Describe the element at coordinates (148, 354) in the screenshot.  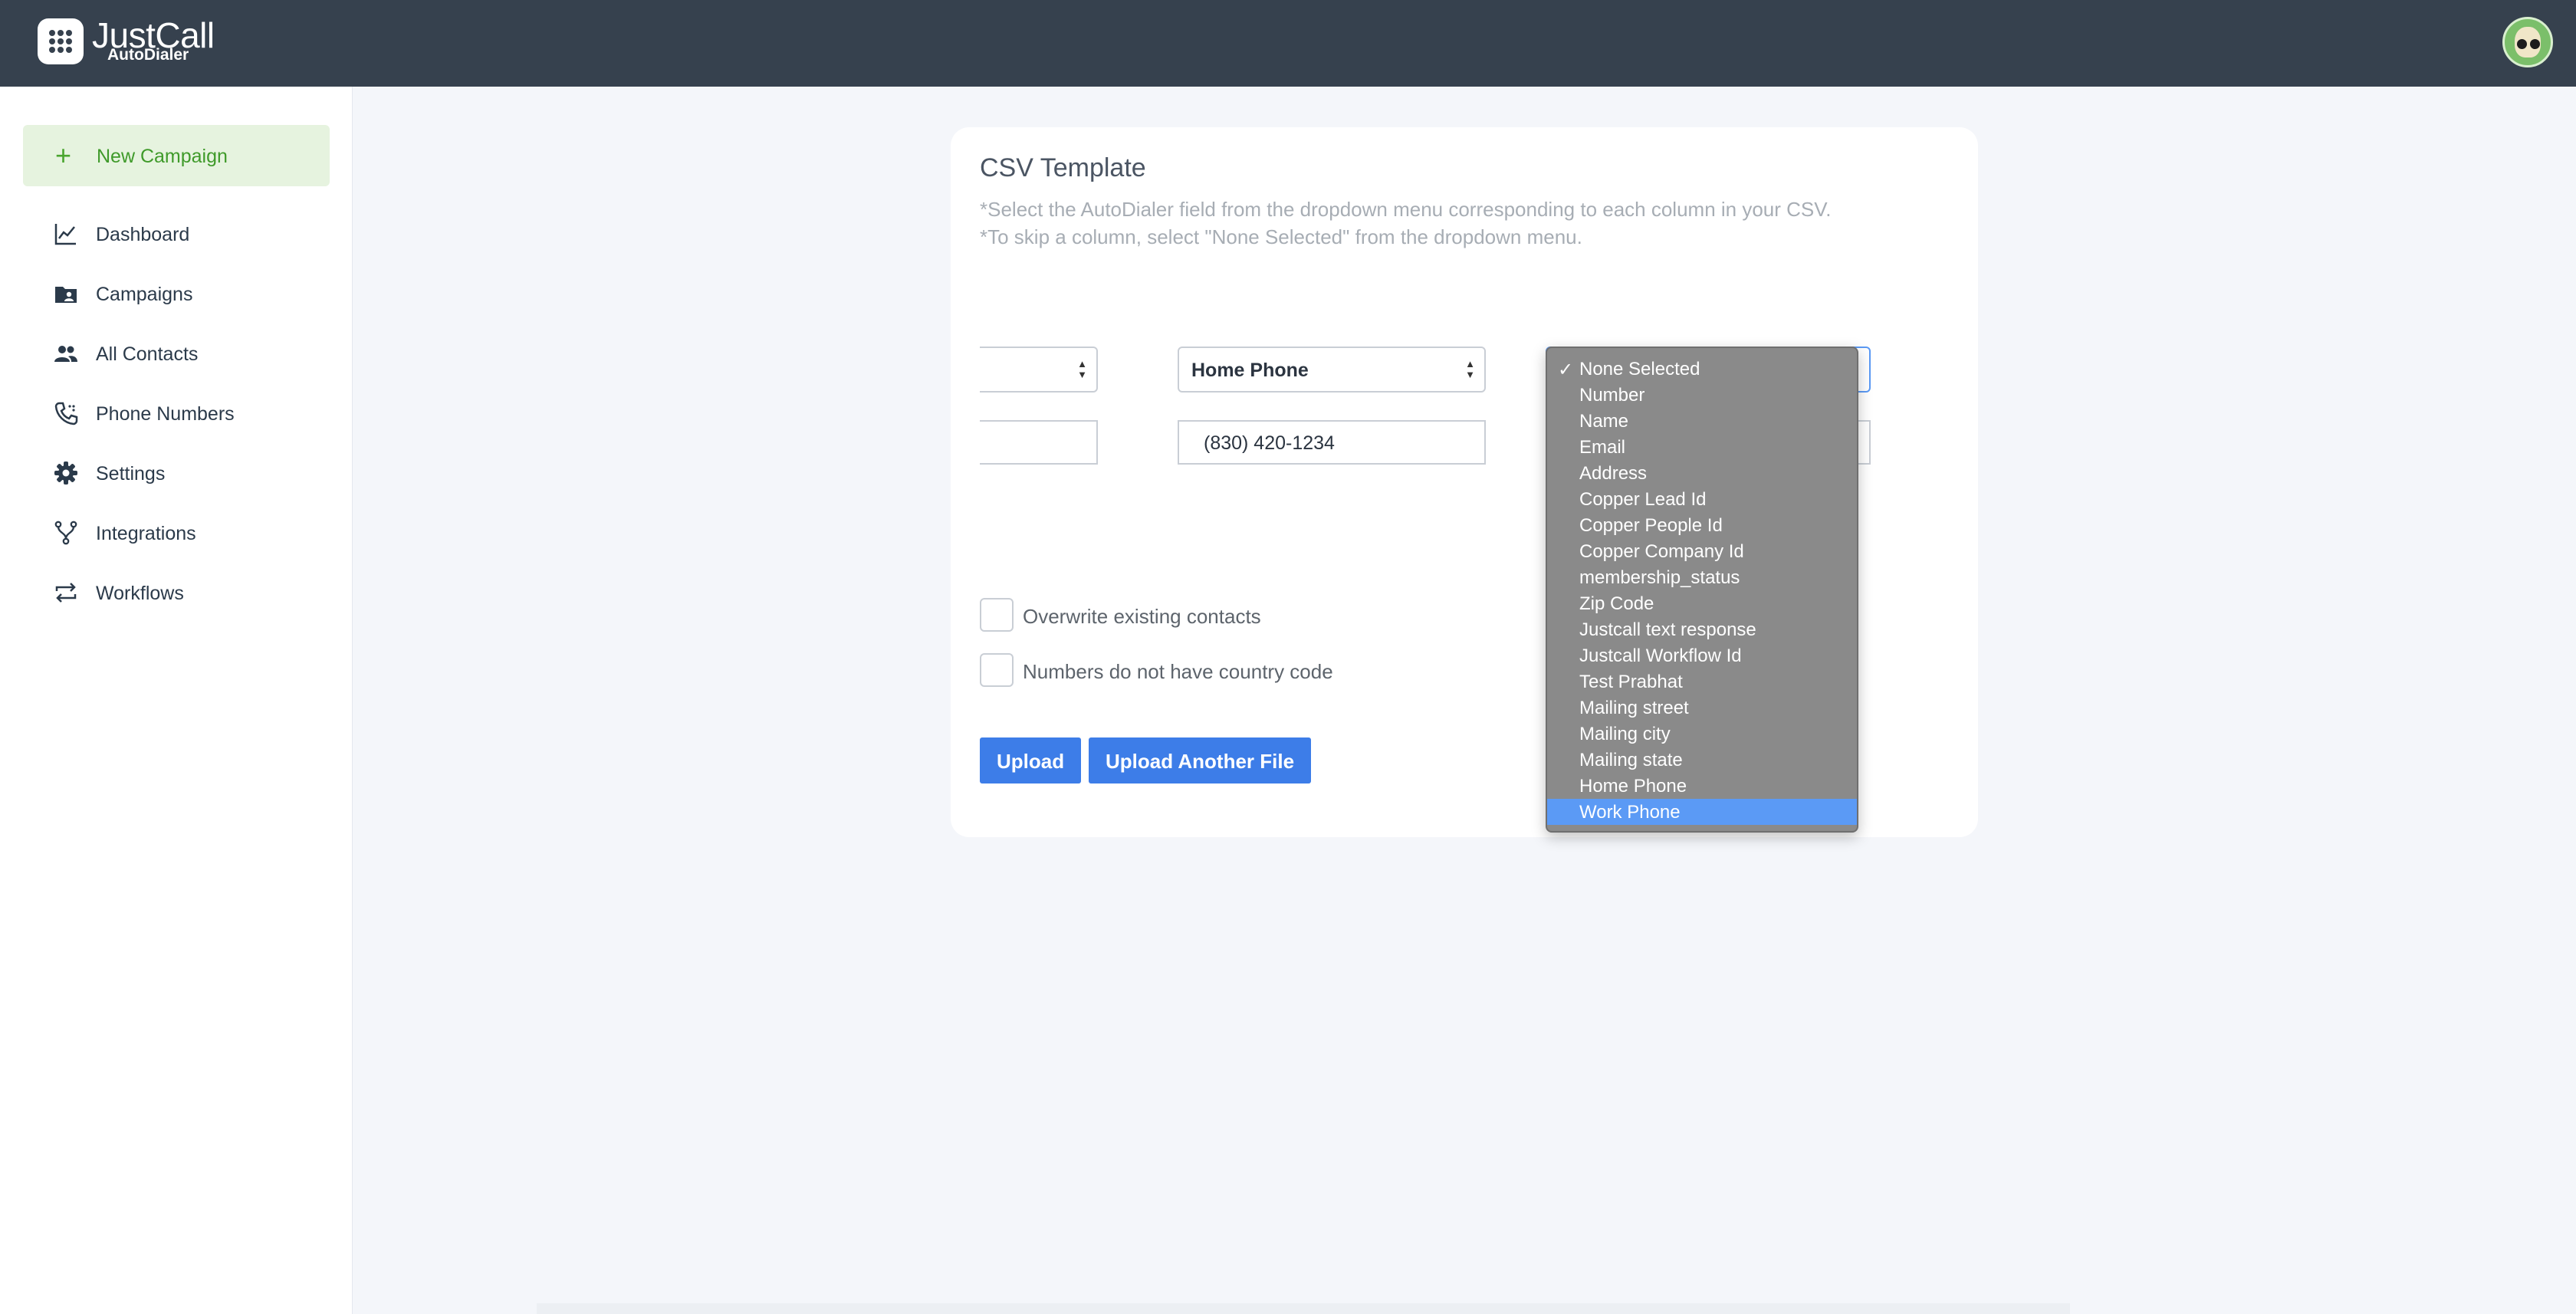
I see `sidebar-item-label: All Contacts` at that location.